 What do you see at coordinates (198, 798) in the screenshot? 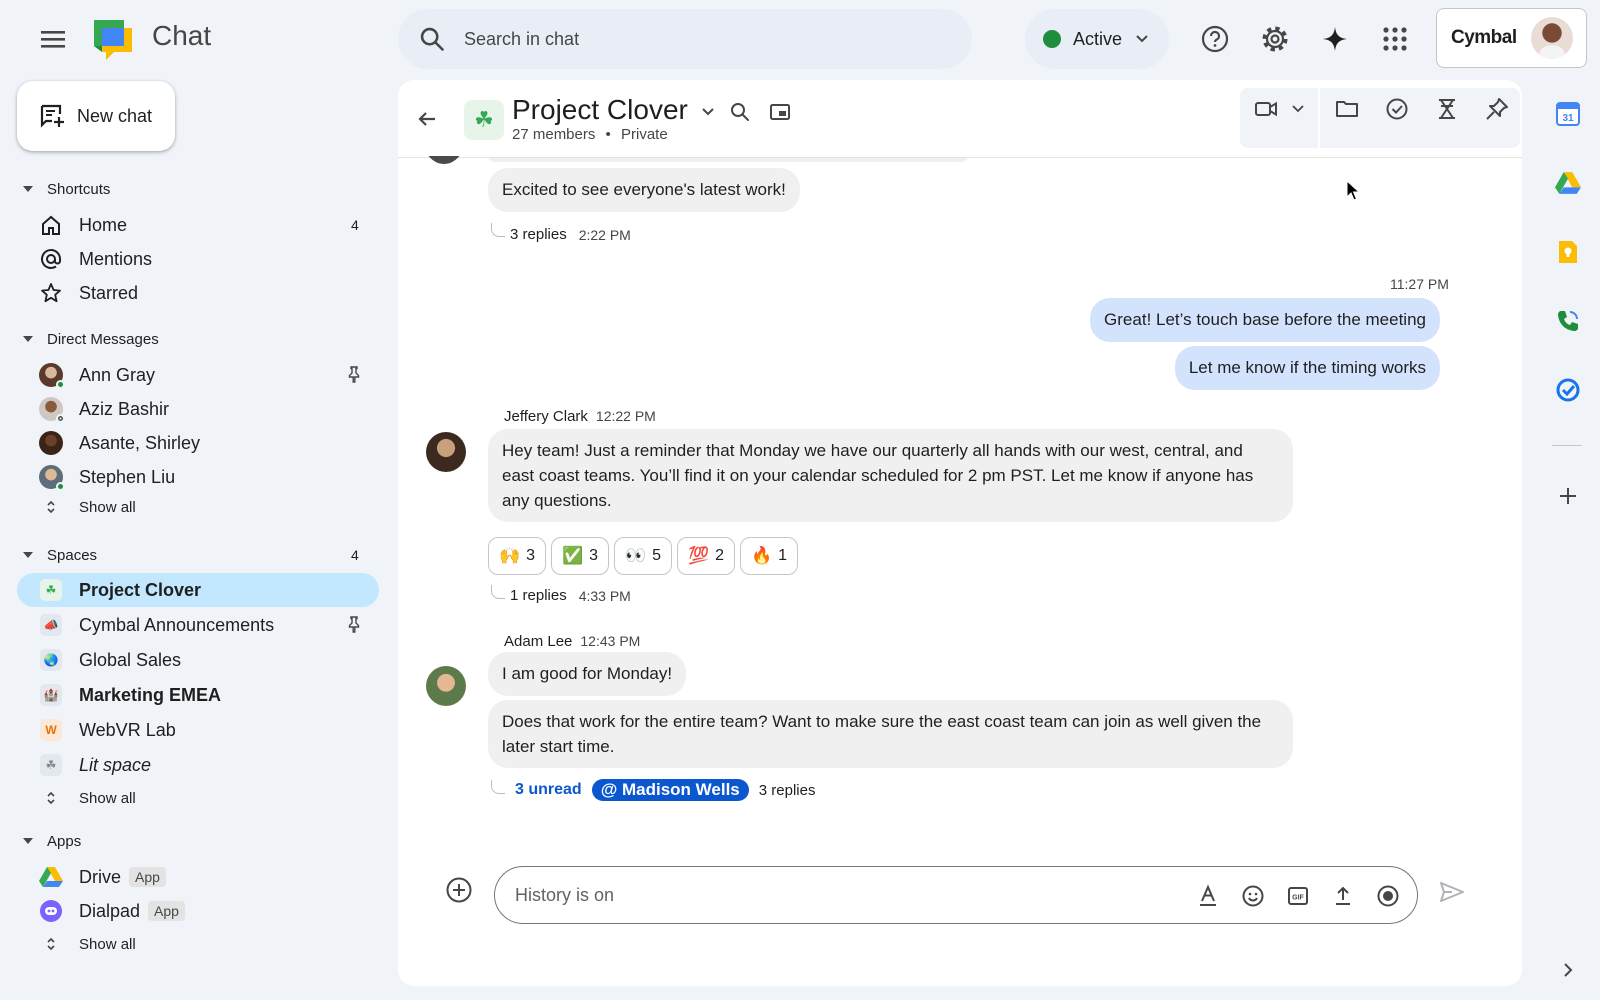
I see `show-all-spaces: Show all` at bounding box center [198, 798].